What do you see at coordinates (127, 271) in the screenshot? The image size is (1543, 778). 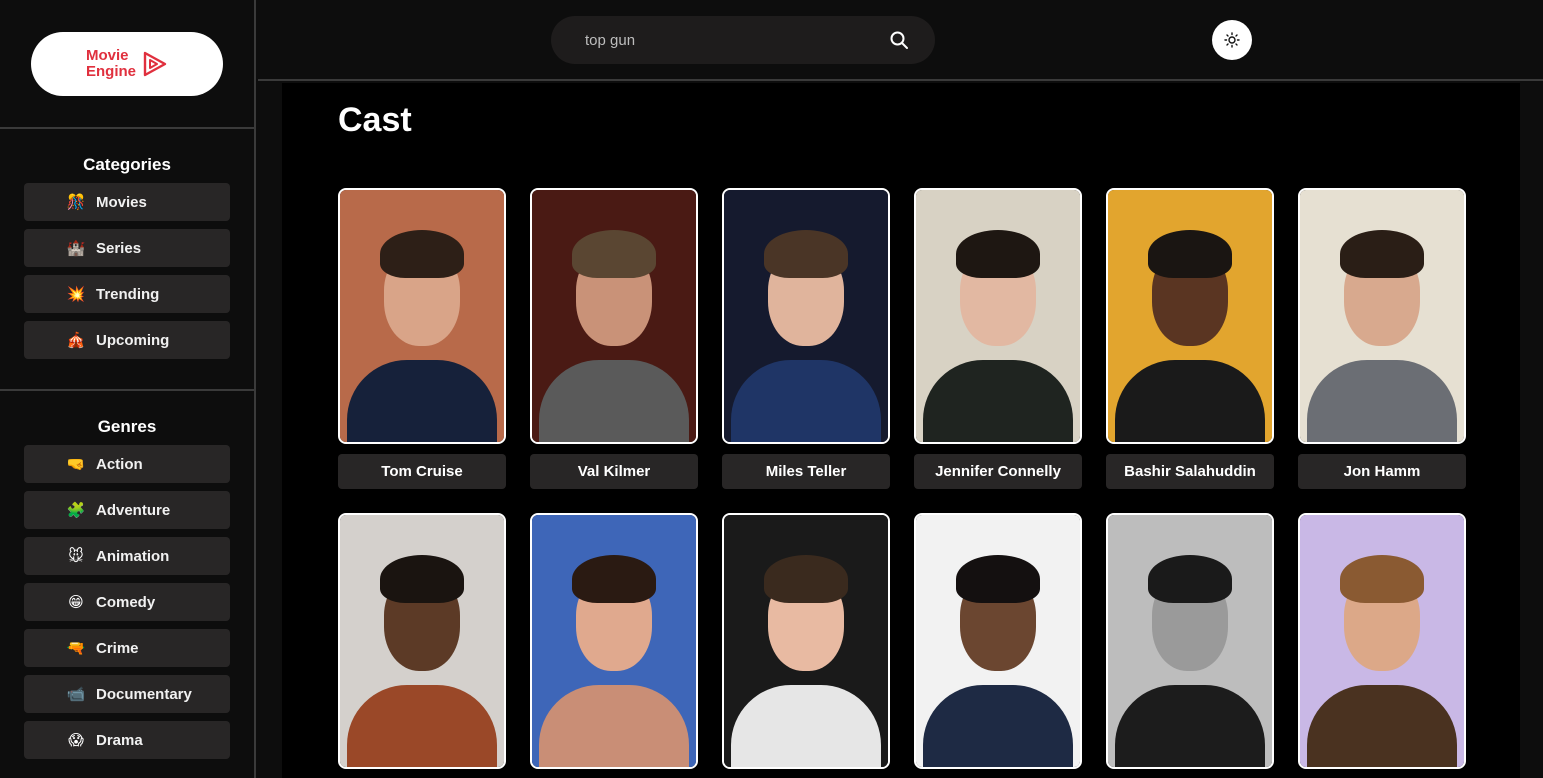 I see `categories-list: 🎊 Movies 🏰 Series 💥 Trending 🎪 Upcoming` at bounding box center [127, 271].